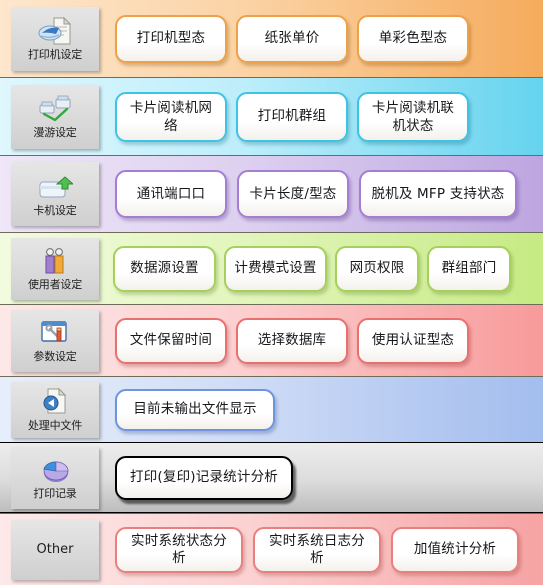  What do you see at coordinates (55, 54) in the screenshot?
I see `sidebar-item-label: 打印机设定` at bounding box center [55, 54].